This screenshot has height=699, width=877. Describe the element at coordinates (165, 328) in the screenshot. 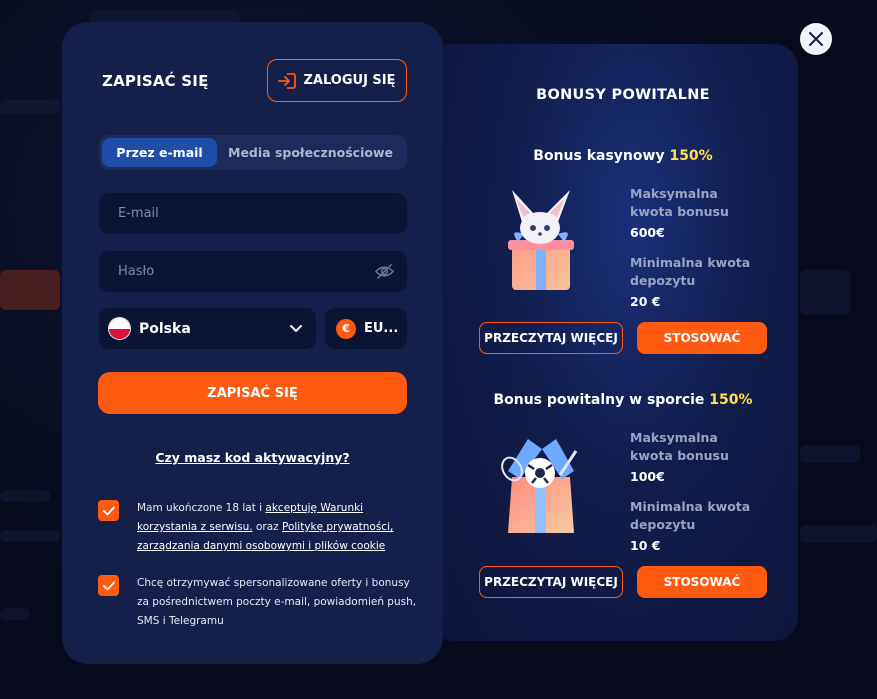

I see `country-value: Polska` at that location.